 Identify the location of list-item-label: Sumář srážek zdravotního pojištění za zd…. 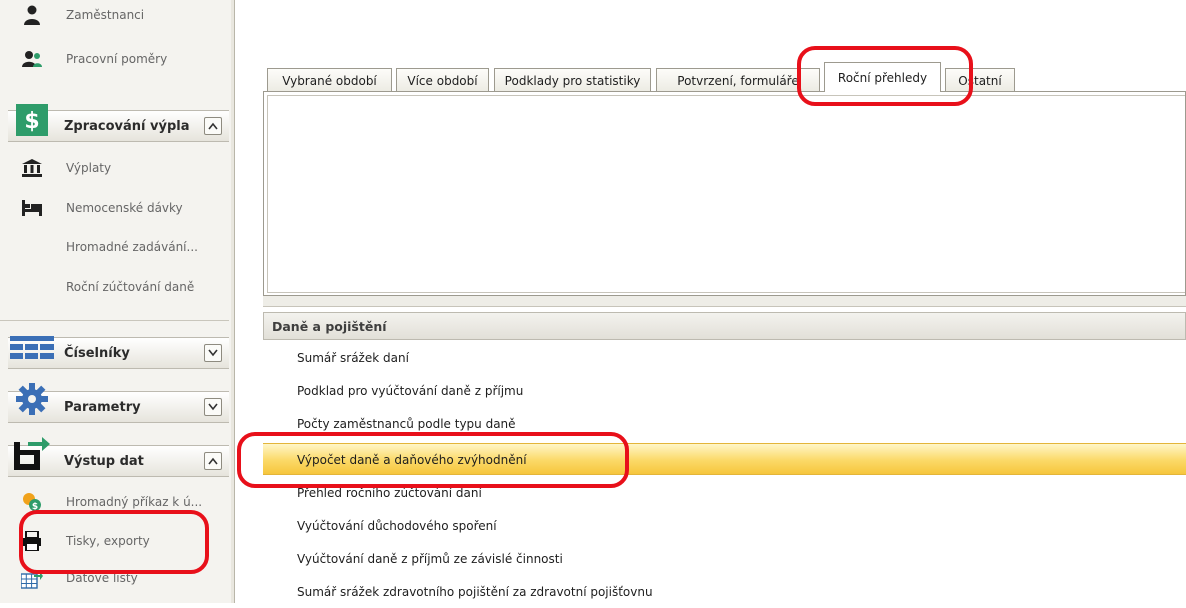
(475, 592).